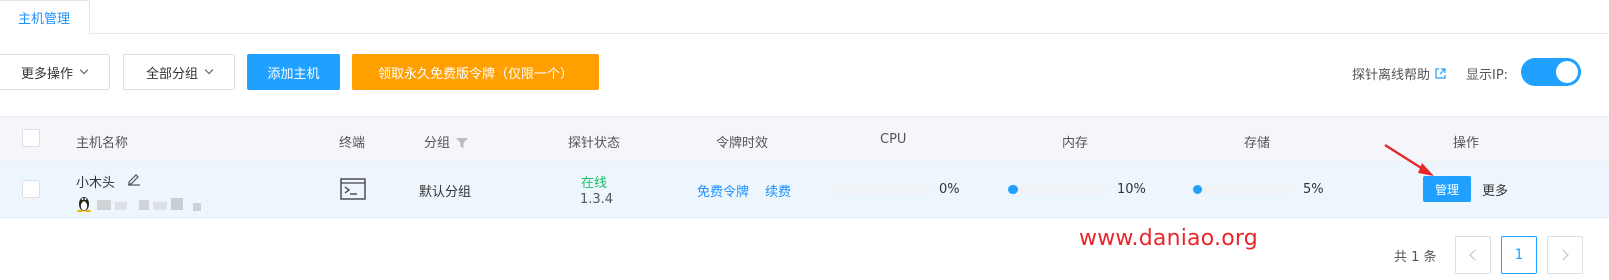 This screenshot has height=280, width=1609. I want to click on column-memory: 内存, so click(1075, 143).